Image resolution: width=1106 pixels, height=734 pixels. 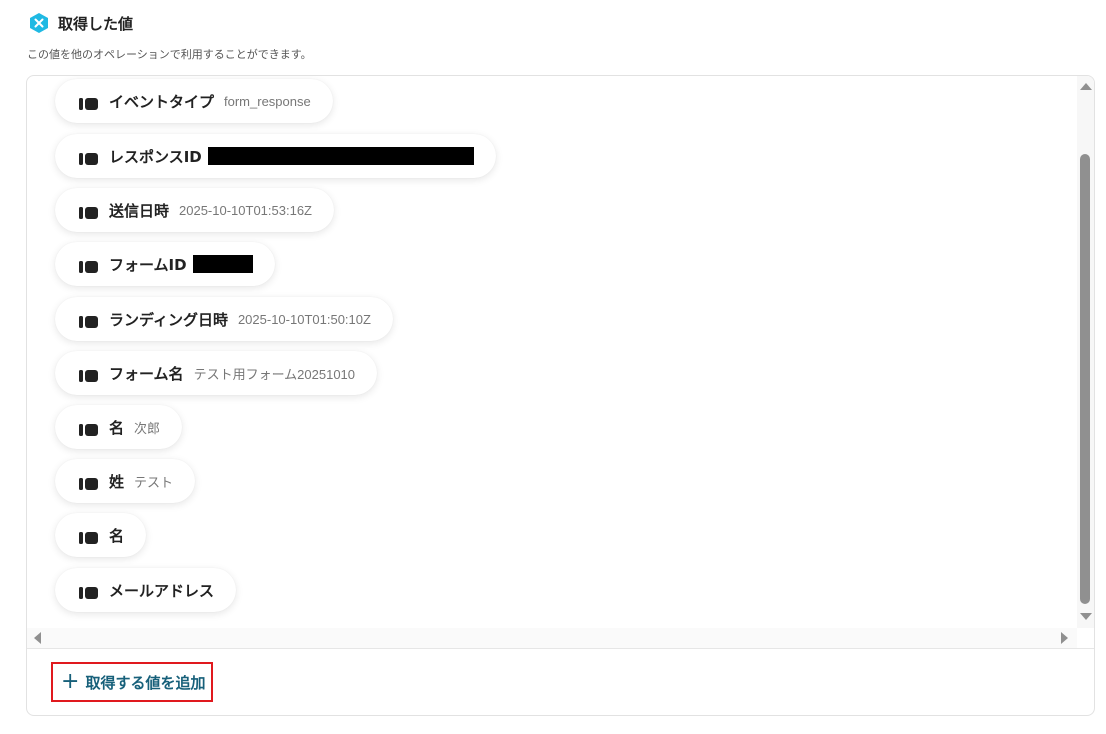 What do you see at coordinates (169, 54) in the screenshot?
I see `section-description: この値を他のオペレーションで利用することができます。` at bounding box center [169, 54].